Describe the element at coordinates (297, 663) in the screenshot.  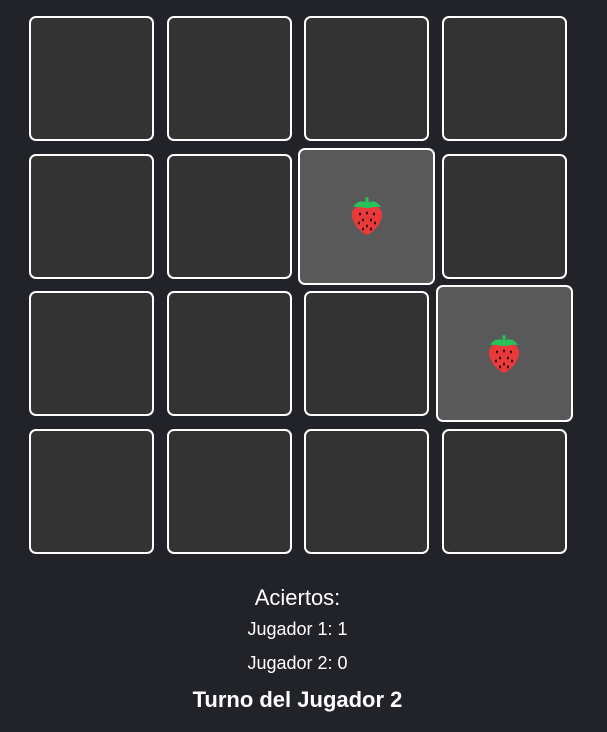
I see `player2-score: Jugador 2: 0` at that location.